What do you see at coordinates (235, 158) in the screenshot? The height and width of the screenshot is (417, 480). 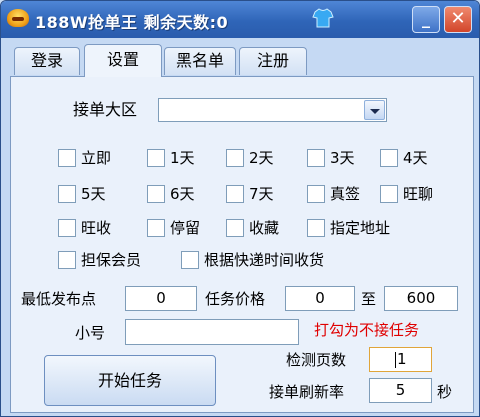 I see `checkbox-2day` at bounding box center [235, 158].